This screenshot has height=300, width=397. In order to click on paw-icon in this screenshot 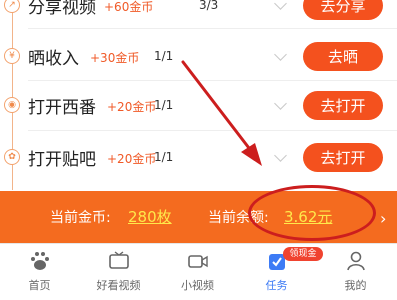, I will do `click(40, 261)`.